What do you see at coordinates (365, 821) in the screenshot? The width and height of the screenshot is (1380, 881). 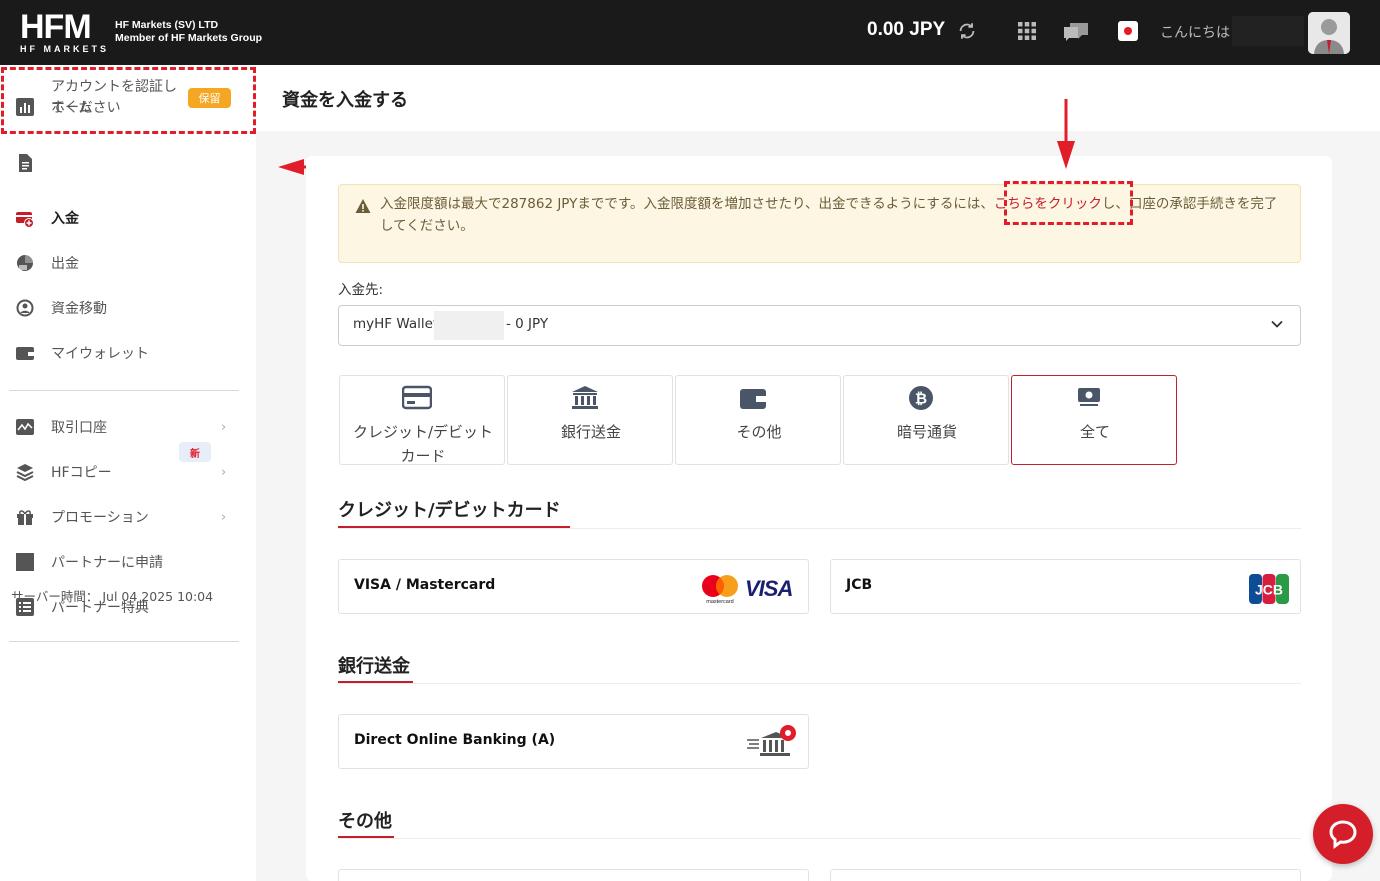 I see `section-title-other: その他` at bounding box center [365, 821].